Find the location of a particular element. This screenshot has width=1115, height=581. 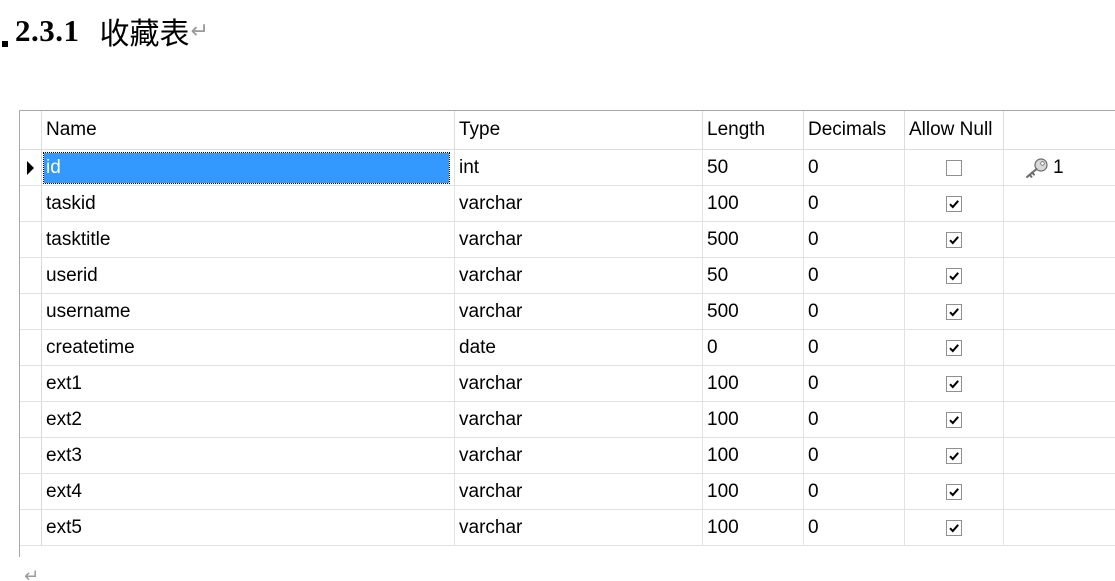

column-header-allow-null: Allow Null is located at coordinates (954, 130).